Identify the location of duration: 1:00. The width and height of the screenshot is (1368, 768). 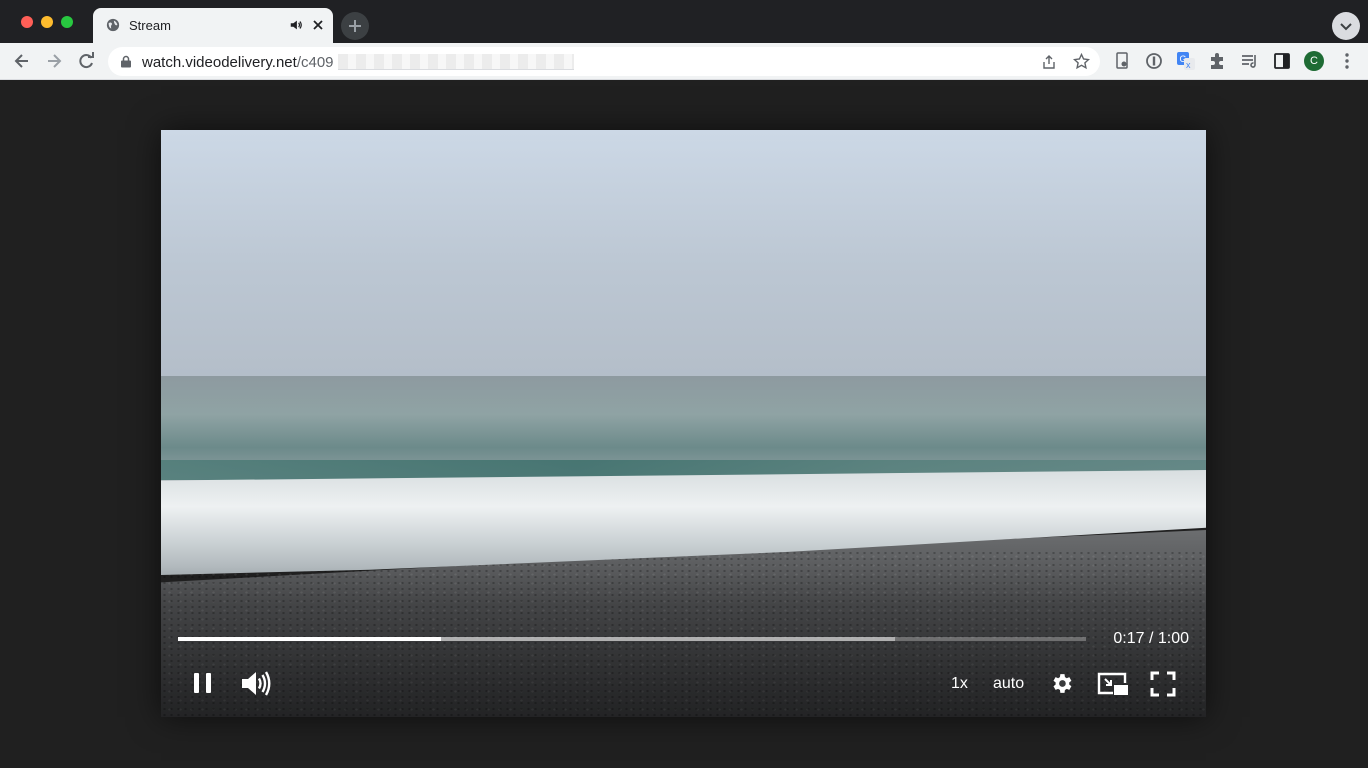
(1173, 638).